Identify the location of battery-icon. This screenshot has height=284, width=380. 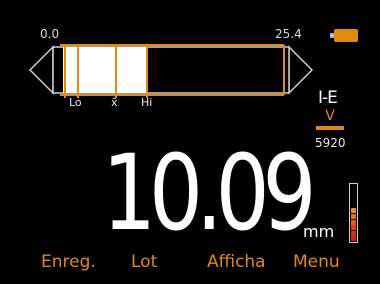
(345, 35).